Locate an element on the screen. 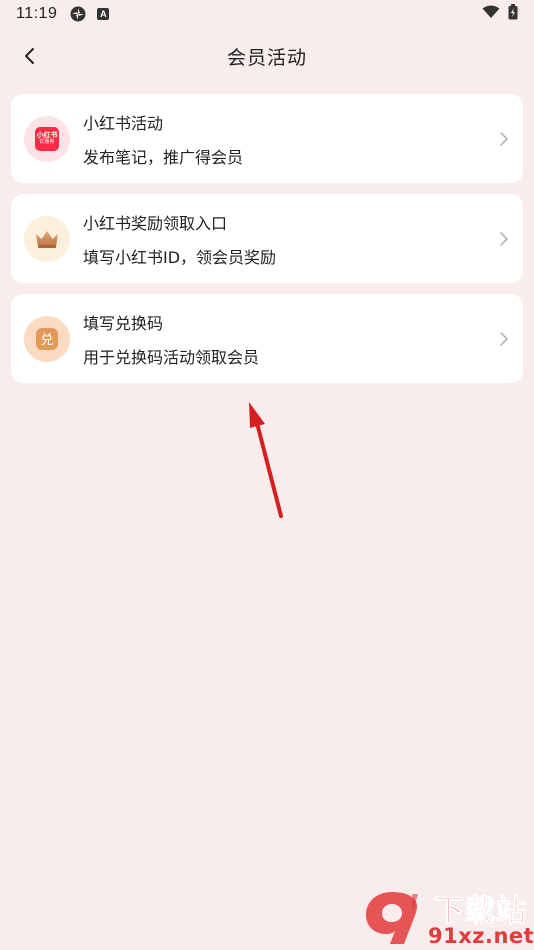  card-xiaohongshu-activity: 小红书 优惠券 小红书活动 发布笔记，推广得会员 is located at coordinates (267, 138).